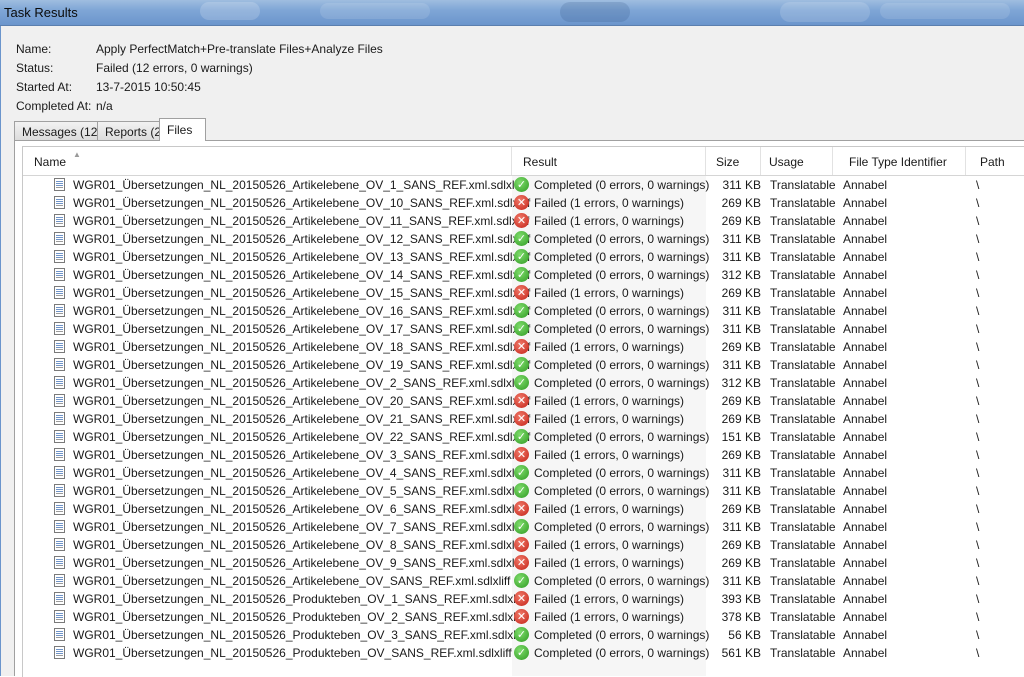 This screenshot has width=1024, height=677. I want to click on column-header-name: Name ▲, so click(267, 161).